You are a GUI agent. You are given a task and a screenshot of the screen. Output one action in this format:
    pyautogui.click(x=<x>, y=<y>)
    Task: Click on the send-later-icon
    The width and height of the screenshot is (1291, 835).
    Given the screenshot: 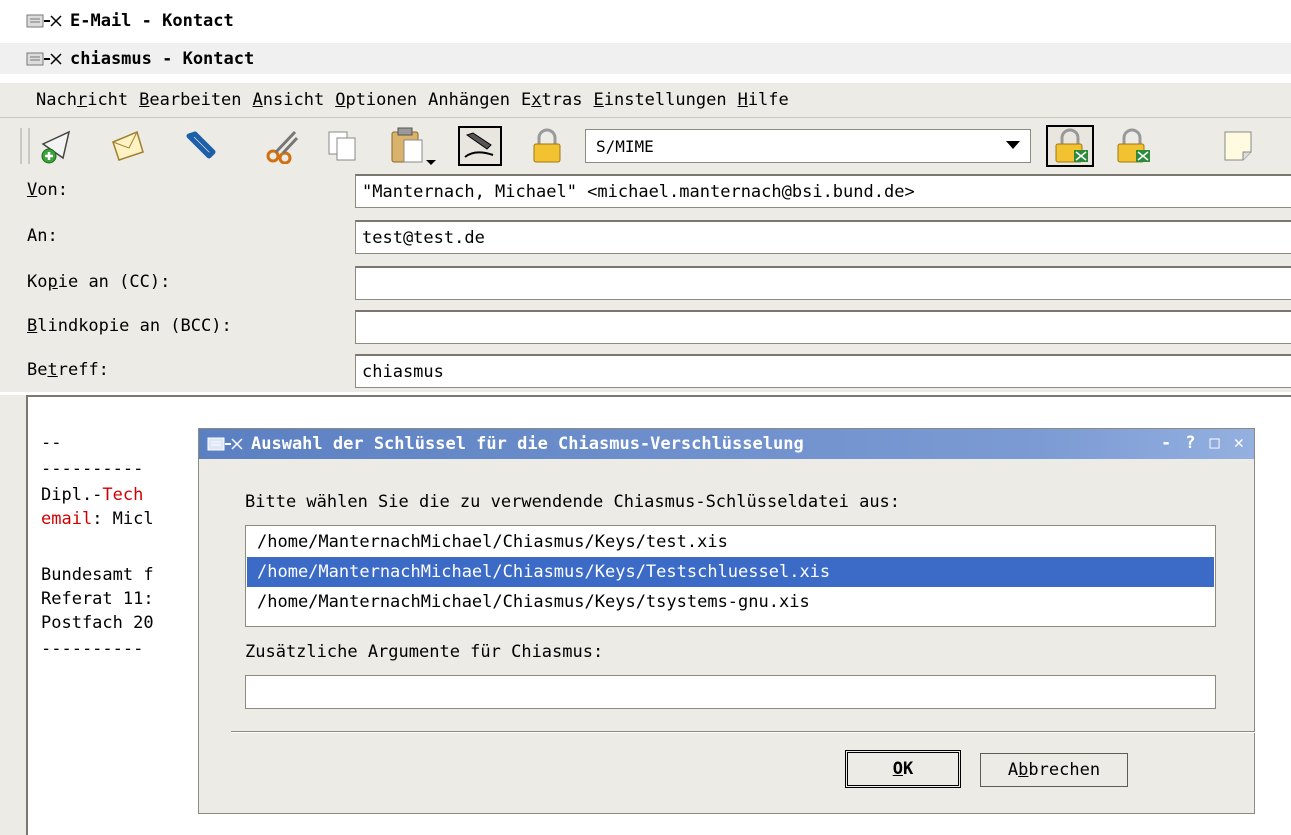 What is the action you would take?
    pyautogui.click(x=128, y=145)
    